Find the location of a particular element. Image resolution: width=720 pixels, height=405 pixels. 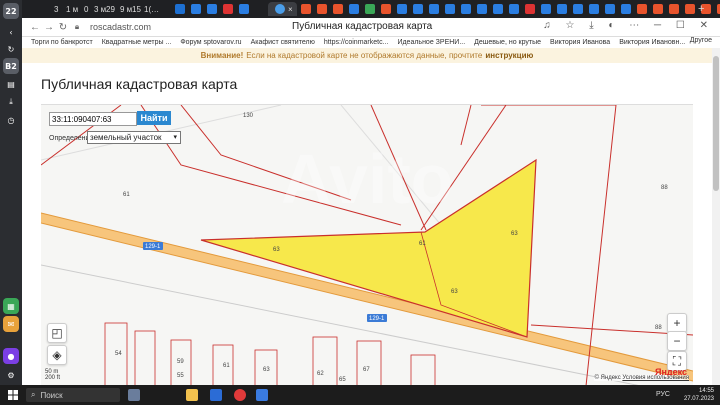

explorer-icon is located at coordinates (192, 395).